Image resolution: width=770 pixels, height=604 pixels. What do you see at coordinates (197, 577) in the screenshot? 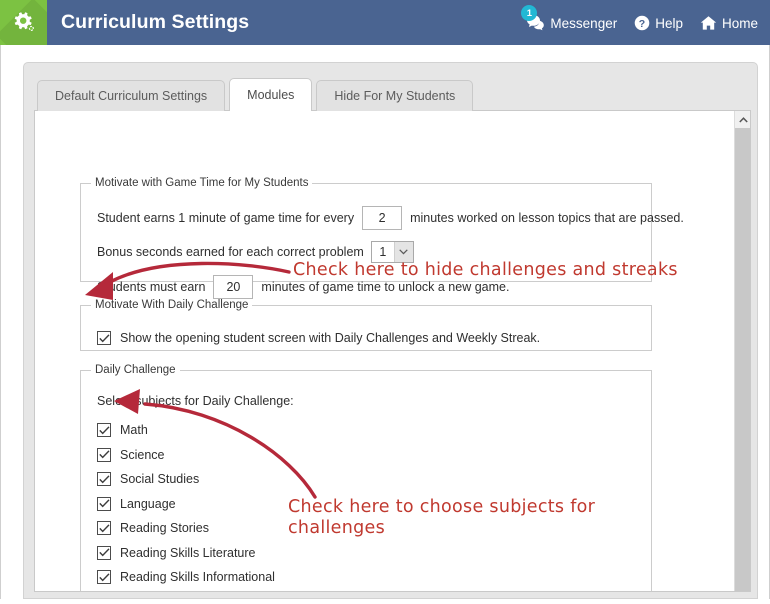
I see `subject-label: Reading Skills Informational` at bounding box center [197, 577].